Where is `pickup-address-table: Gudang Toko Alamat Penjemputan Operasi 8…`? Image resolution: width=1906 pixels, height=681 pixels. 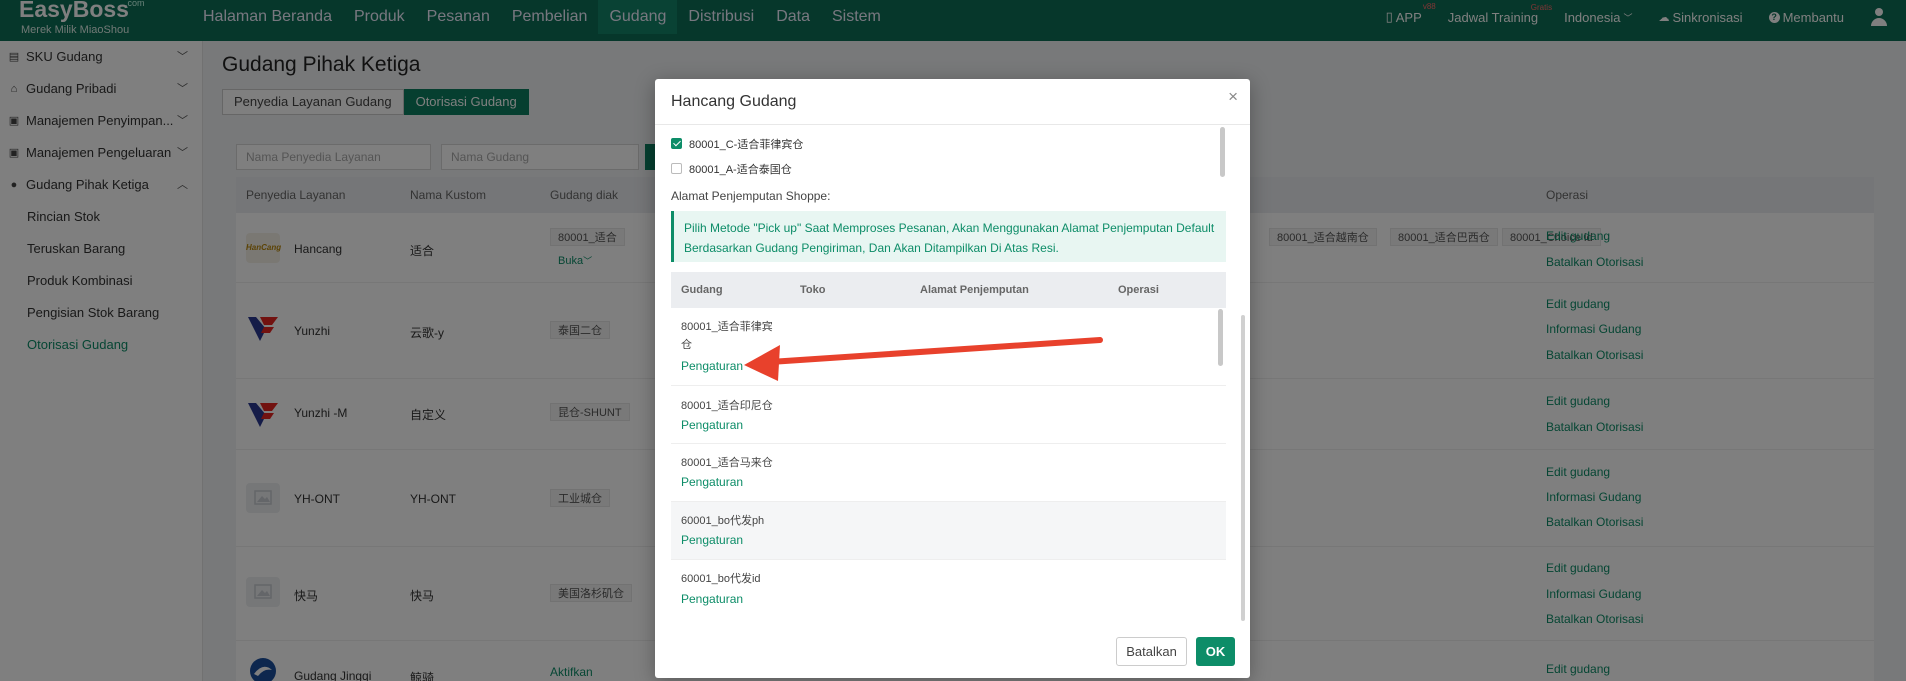 pickup-address-table: Gudang Toko Alamat Penjemputan Operasi 8… is located at coordinates (948, 440).